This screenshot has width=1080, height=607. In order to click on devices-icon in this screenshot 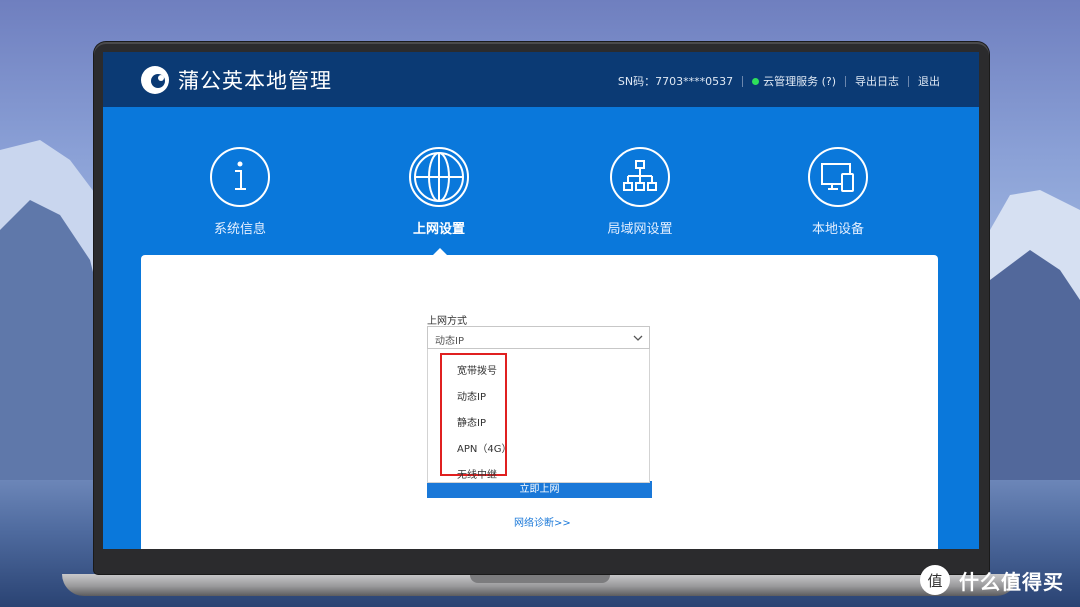, I will do `click(838, 177)`.